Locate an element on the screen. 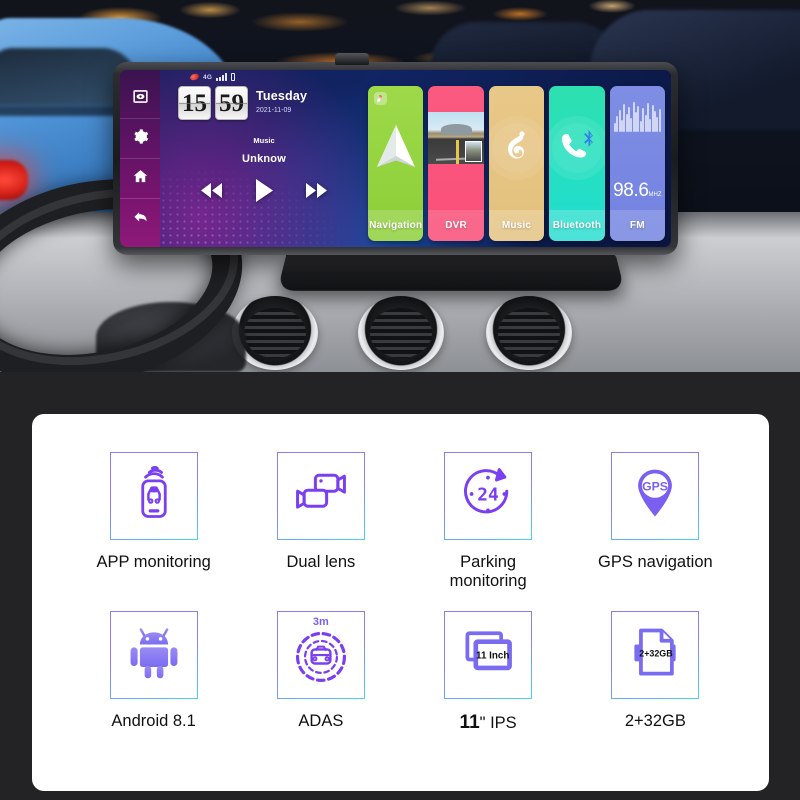  device-mount-base is located at coordinates (451, 272).